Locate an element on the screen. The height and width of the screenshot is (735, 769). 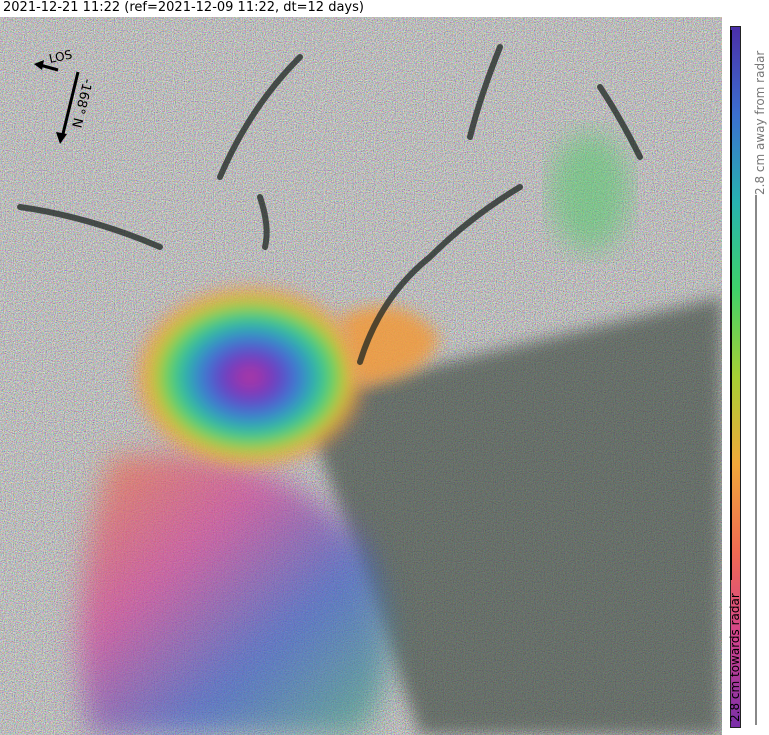
green-patch is located at coordinates (590, 192).